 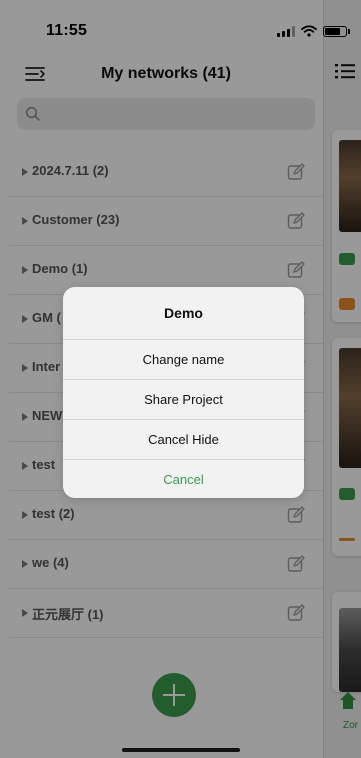 I want to click on share-project-button: Share Project, so click(x=183, y=400).